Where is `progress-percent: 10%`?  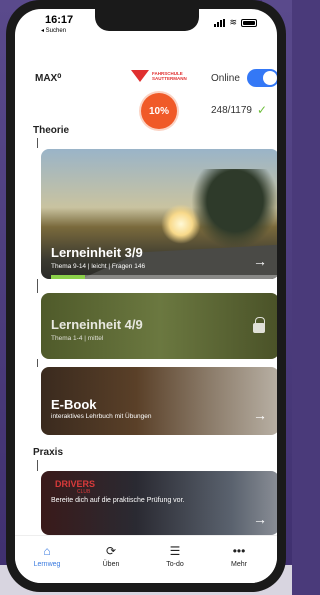
progress-percent: 10% is located at coordinates (158, 111).